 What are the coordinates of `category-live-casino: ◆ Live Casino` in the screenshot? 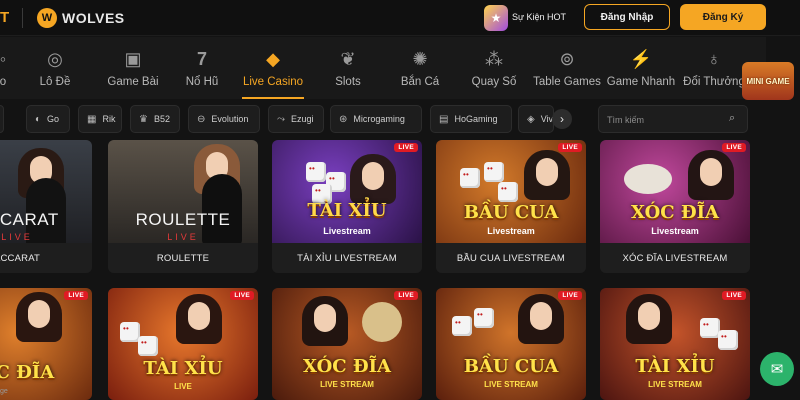 It's located at (273, 68).